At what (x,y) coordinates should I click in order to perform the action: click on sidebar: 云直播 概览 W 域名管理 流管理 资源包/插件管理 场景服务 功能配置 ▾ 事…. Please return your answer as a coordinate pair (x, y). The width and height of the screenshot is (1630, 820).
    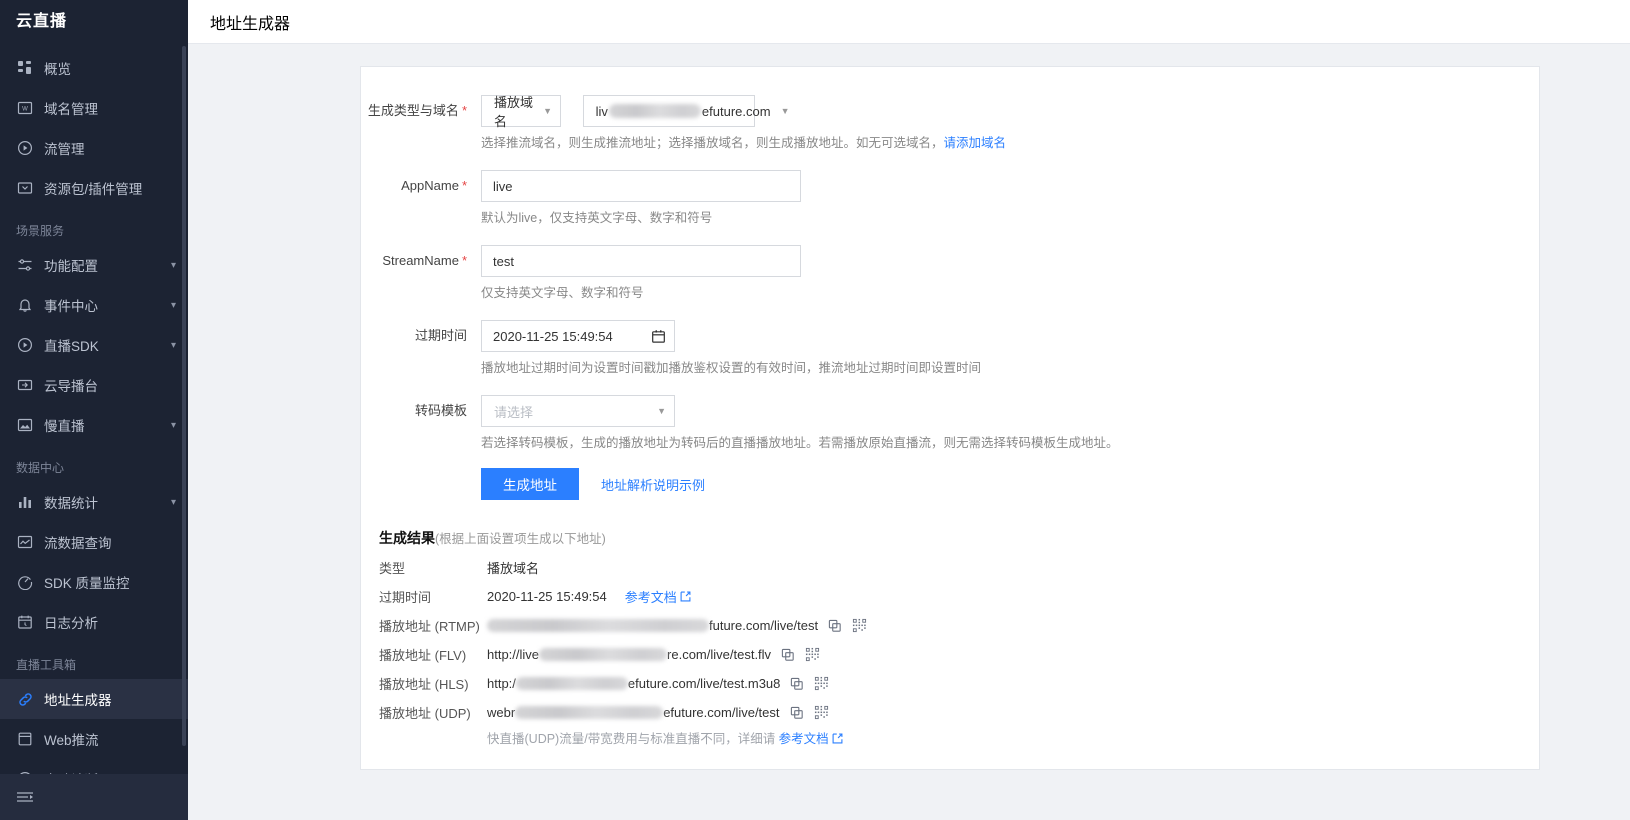
    Looking at the image, I should click on (94, 410).